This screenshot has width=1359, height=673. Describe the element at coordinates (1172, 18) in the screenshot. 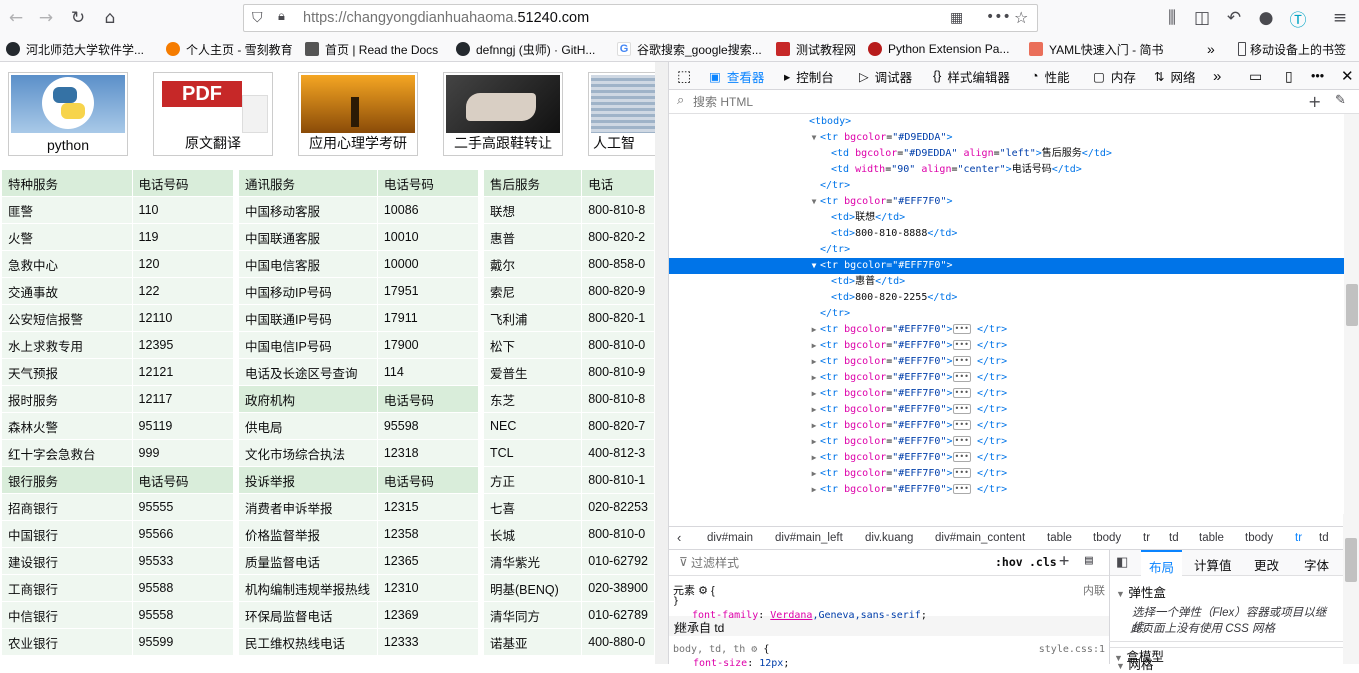

I see `library-icon: ⫼` at that location.